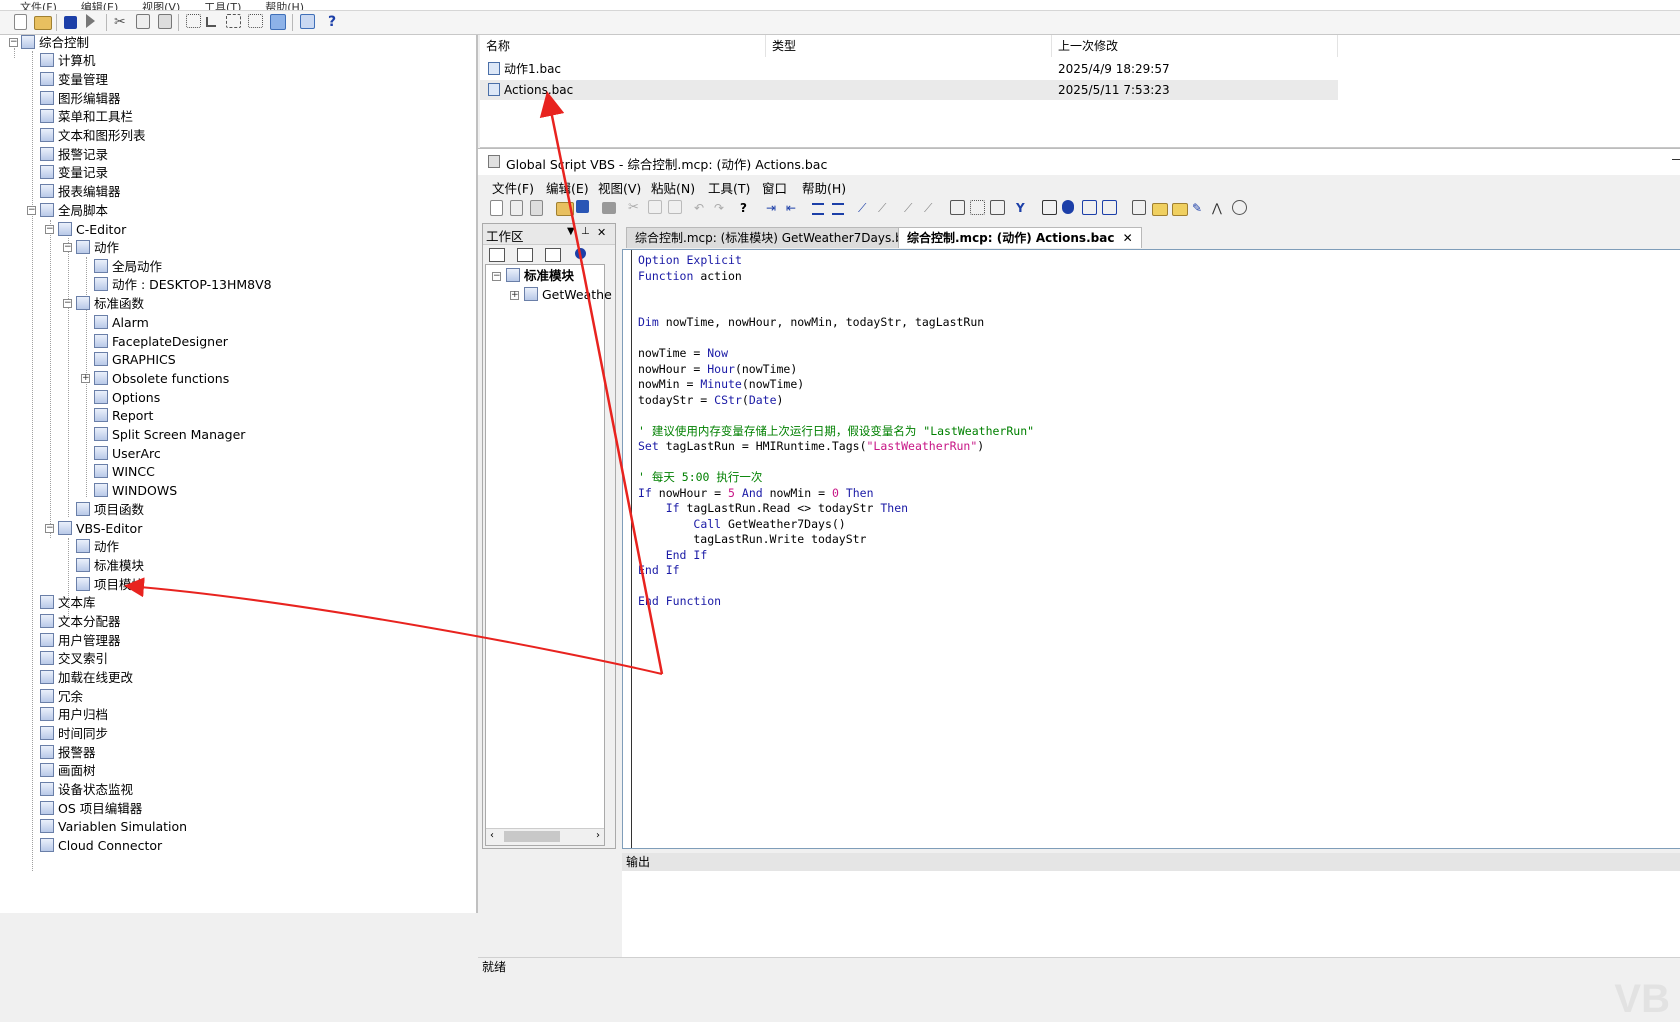 Image resolution: width=1680 pixels, height=1022 pixels. Describe the element at coordinates (1079, 998) in the screenshot. I see `bottom-area: VB` at that location.